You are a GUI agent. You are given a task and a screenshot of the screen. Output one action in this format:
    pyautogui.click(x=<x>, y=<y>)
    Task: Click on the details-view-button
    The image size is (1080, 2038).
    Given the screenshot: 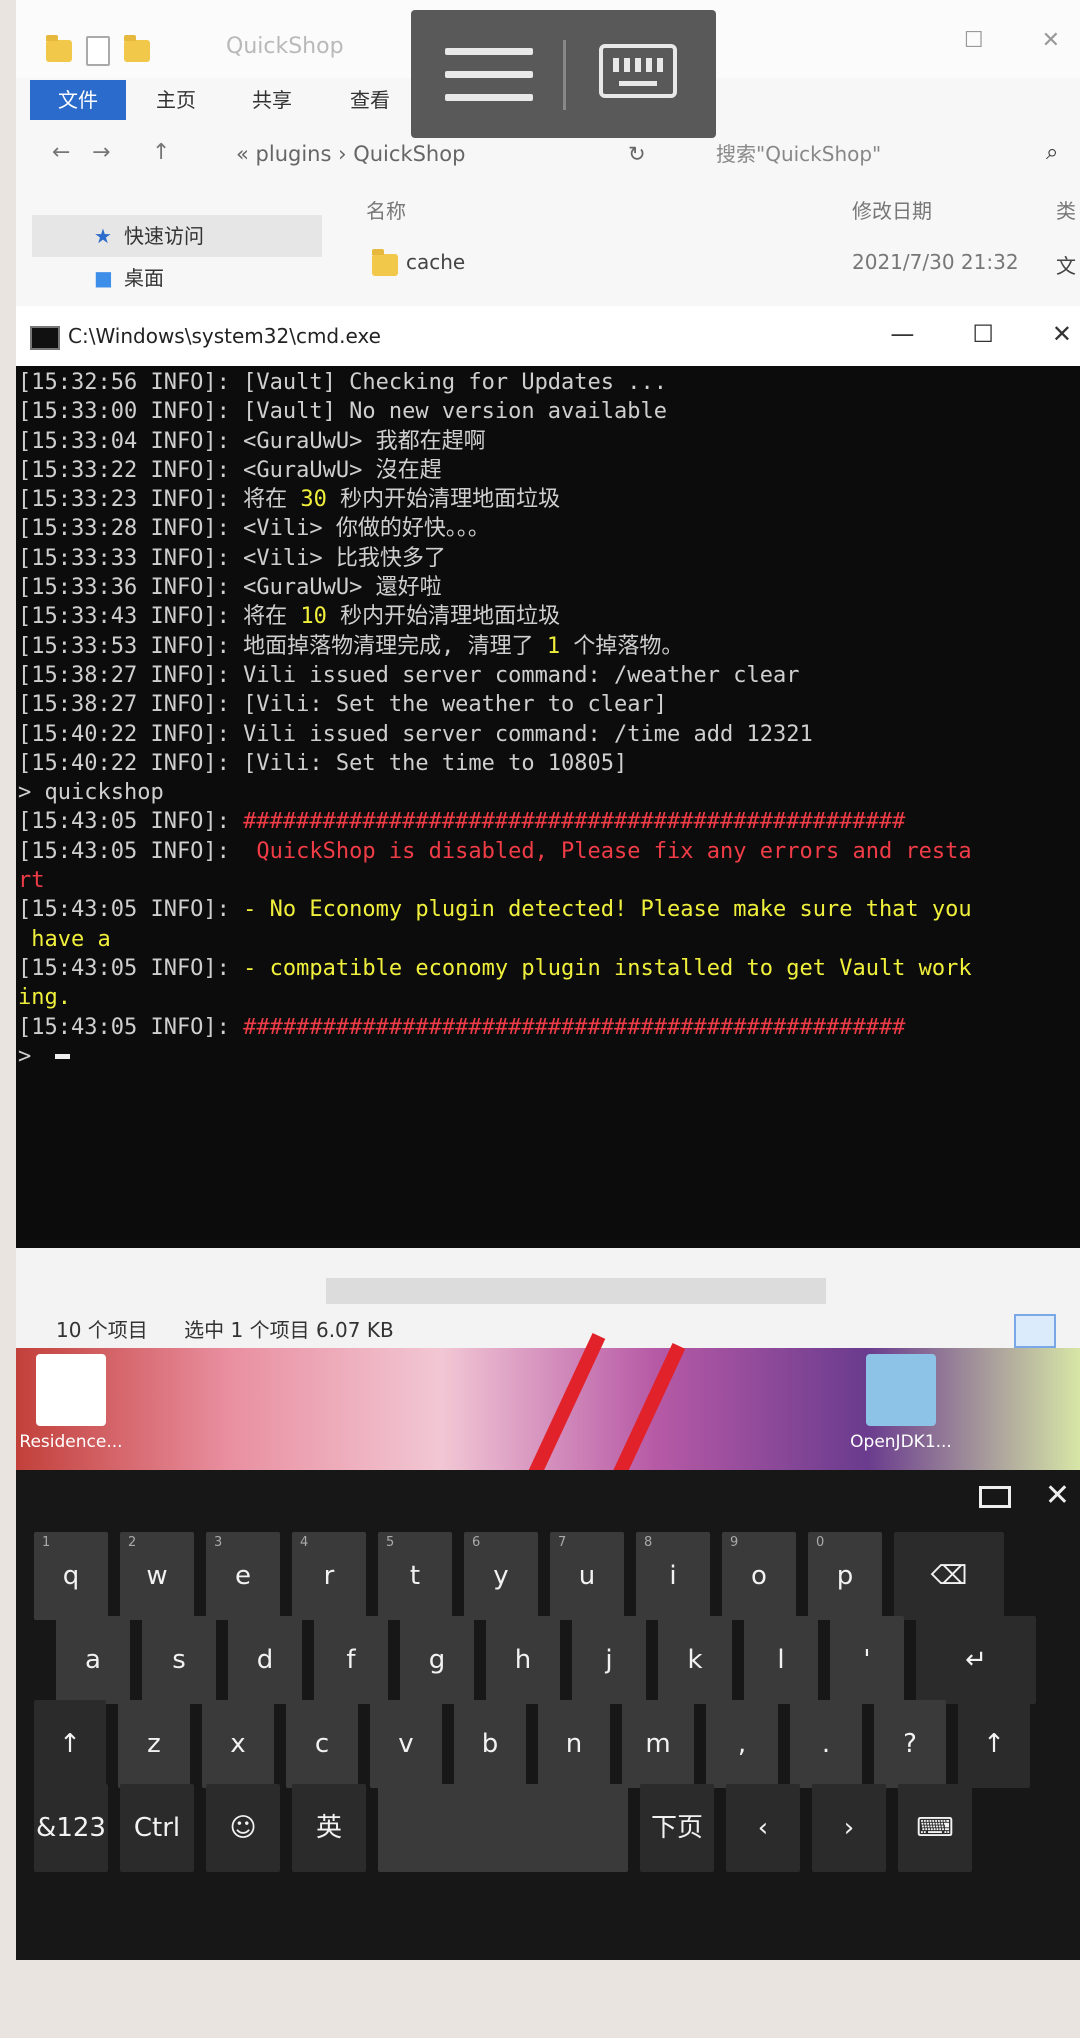 What is the action you would take?
    pyautogui.click(x=1035, y=1331)
    